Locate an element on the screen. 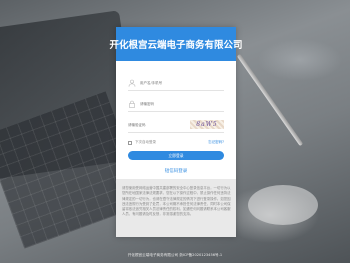  password-input is located at coordinates (180, 103).